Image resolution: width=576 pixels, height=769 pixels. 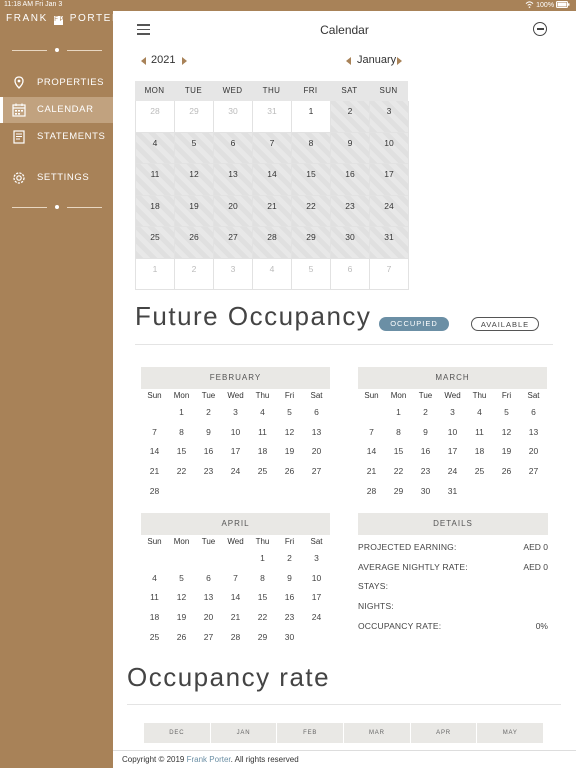 What do you see at coordinates (389, 211) in the screenshot?
I see `calendar-day: 24` at bounding box center [389, 211].